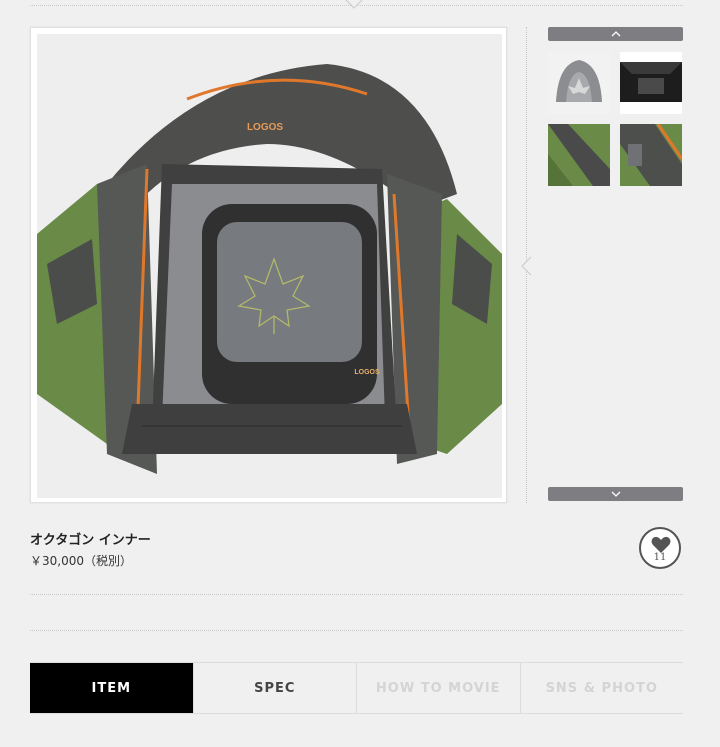 This screenshot has height=747, width=720. Describe the element at coordinates (660, 557) in the screenshot. I see `favorite-count: 11` at that location.